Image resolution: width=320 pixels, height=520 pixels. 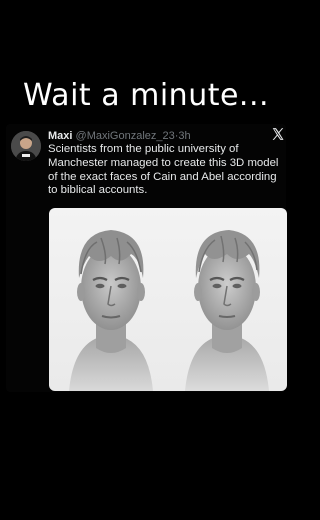 What do you see at coordinates (60, 136) in the screenshot?
I see `display-name: Maxi` at bounding box center [60, 136].